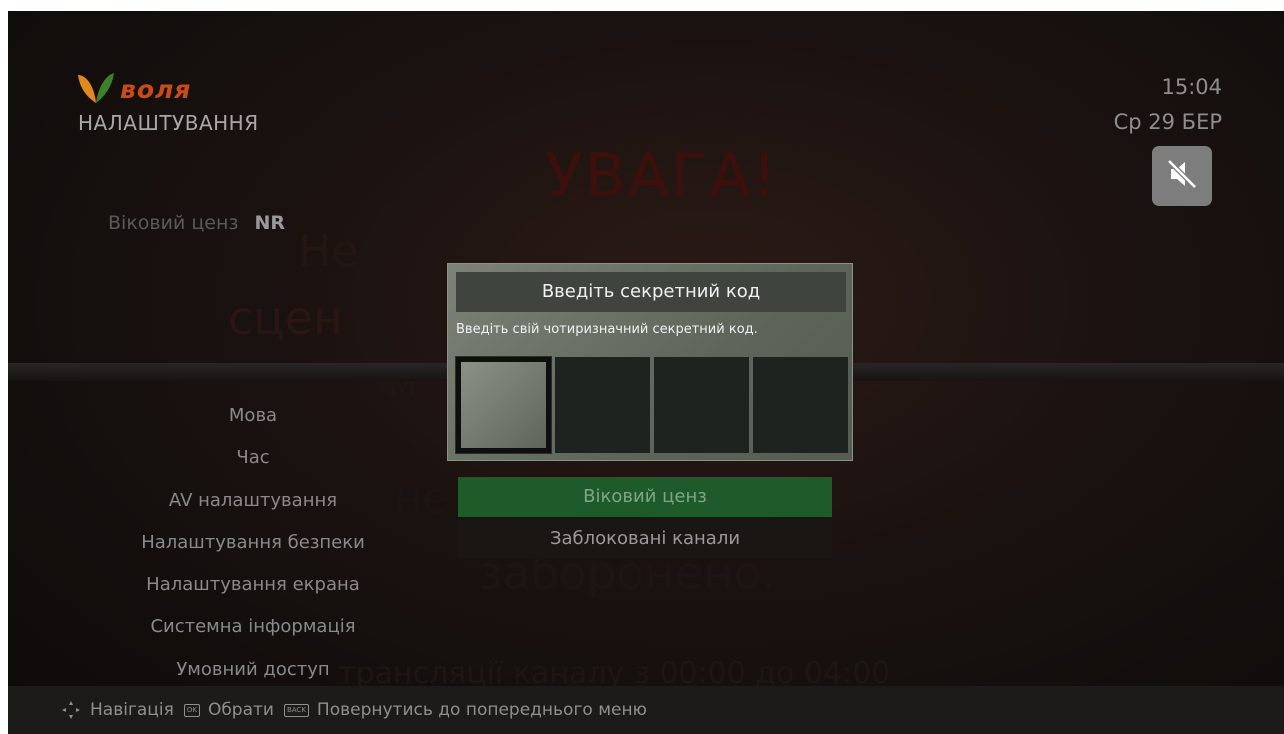  What do you see at coordinates (296, 710) in the screenshot?
I see `back-key-icon: BACK` at bounding box center [296, 710].